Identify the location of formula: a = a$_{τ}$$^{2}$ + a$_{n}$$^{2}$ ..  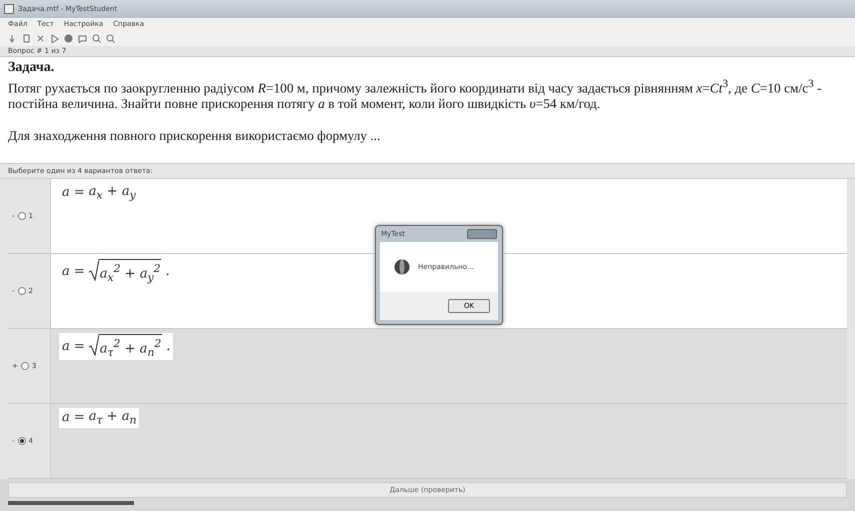
(116, 346).